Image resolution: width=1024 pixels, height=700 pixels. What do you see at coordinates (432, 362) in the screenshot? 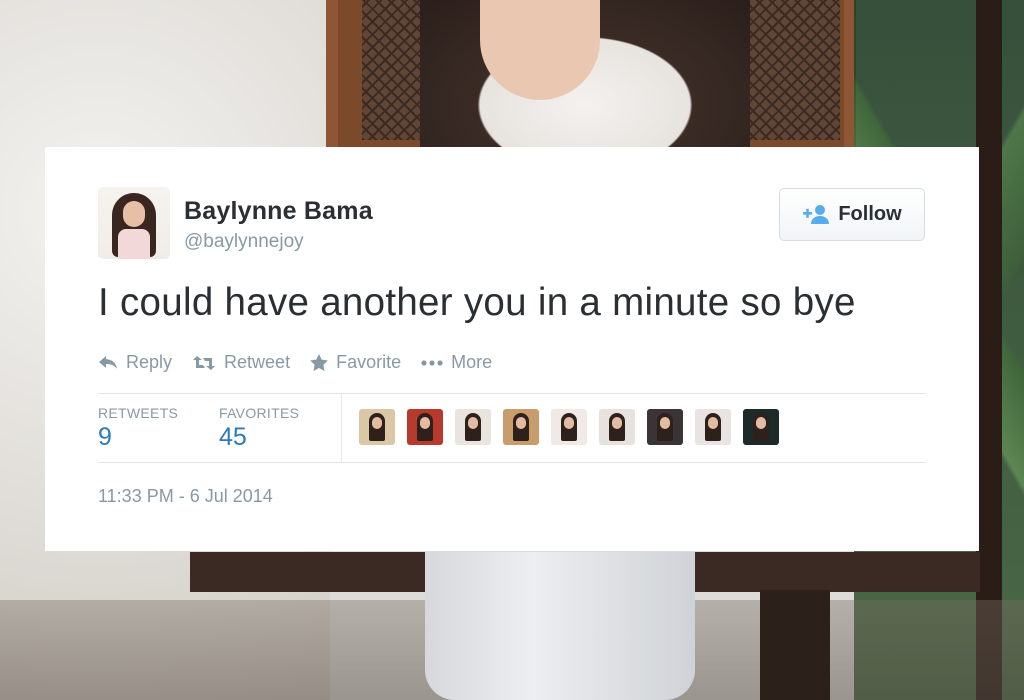
I see `ellipsis-icon` at bounding box center [432, 362].